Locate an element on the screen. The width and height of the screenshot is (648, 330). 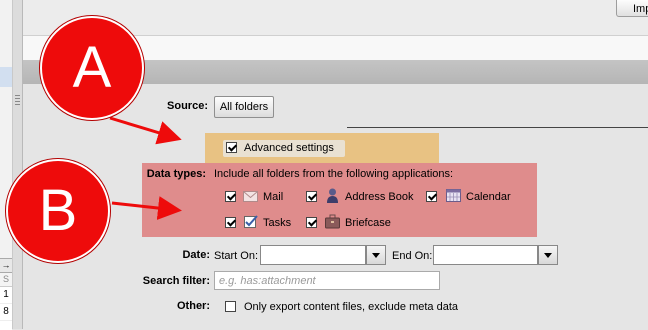
callout-b: B is located at coordinates (58, 211).